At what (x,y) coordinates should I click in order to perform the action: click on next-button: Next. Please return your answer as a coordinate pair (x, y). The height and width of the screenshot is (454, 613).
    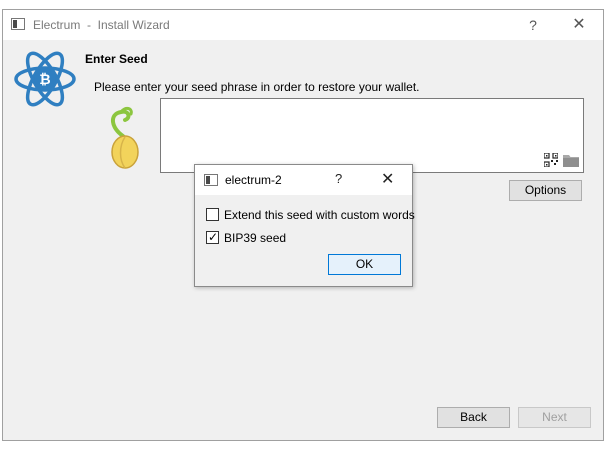
    Looking at the image, I should click on (554, 417).